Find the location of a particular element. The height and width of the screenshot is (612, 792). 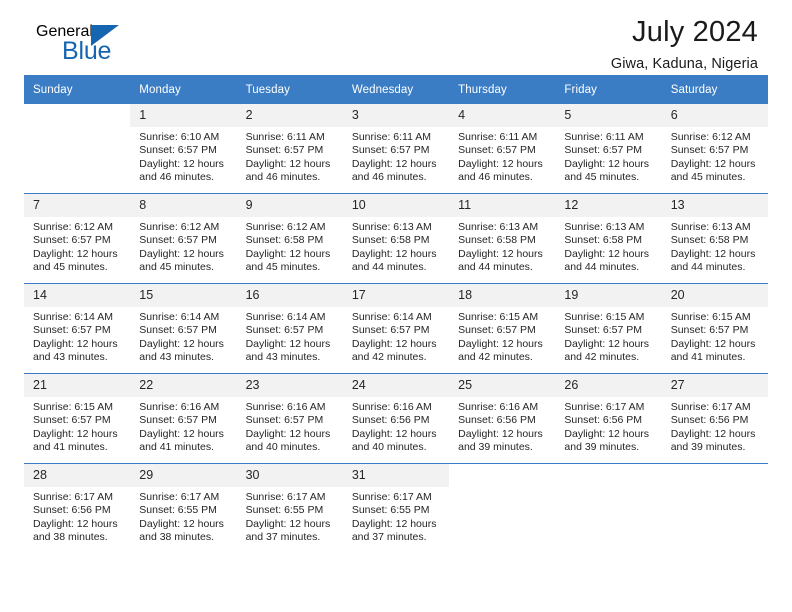

sunrise-text: Sunrise: 6:13 AM is located at coordinates (391, 227).